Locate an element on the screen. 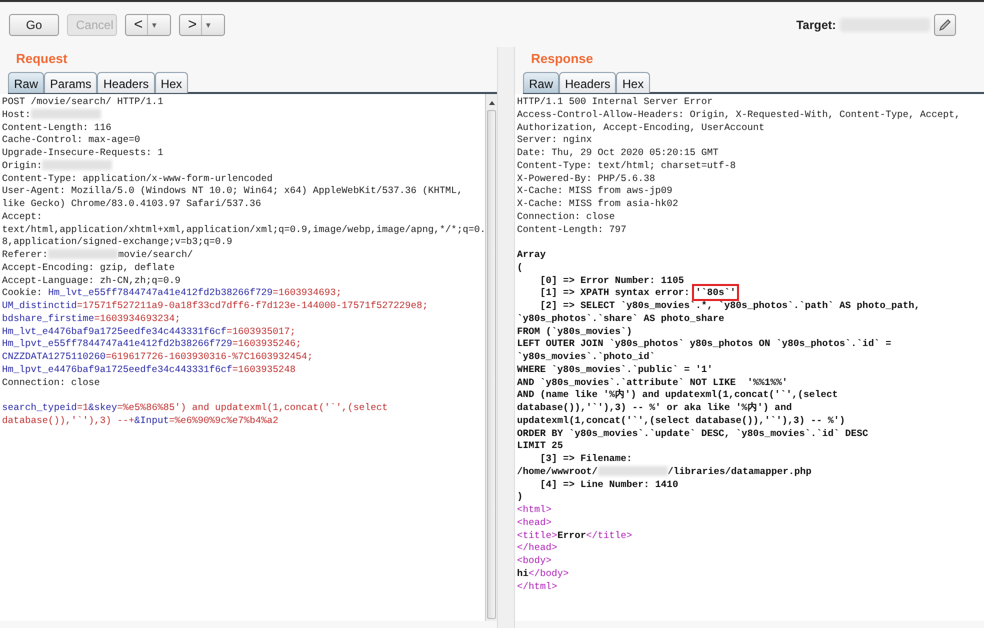 This screenshot has width=984, height=628. code-line: LIMIT 25 is located at coordinates (540, 446).